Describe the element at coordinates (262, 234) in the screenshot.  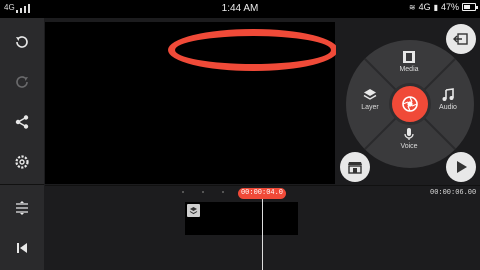
I see `playhead` at that location.